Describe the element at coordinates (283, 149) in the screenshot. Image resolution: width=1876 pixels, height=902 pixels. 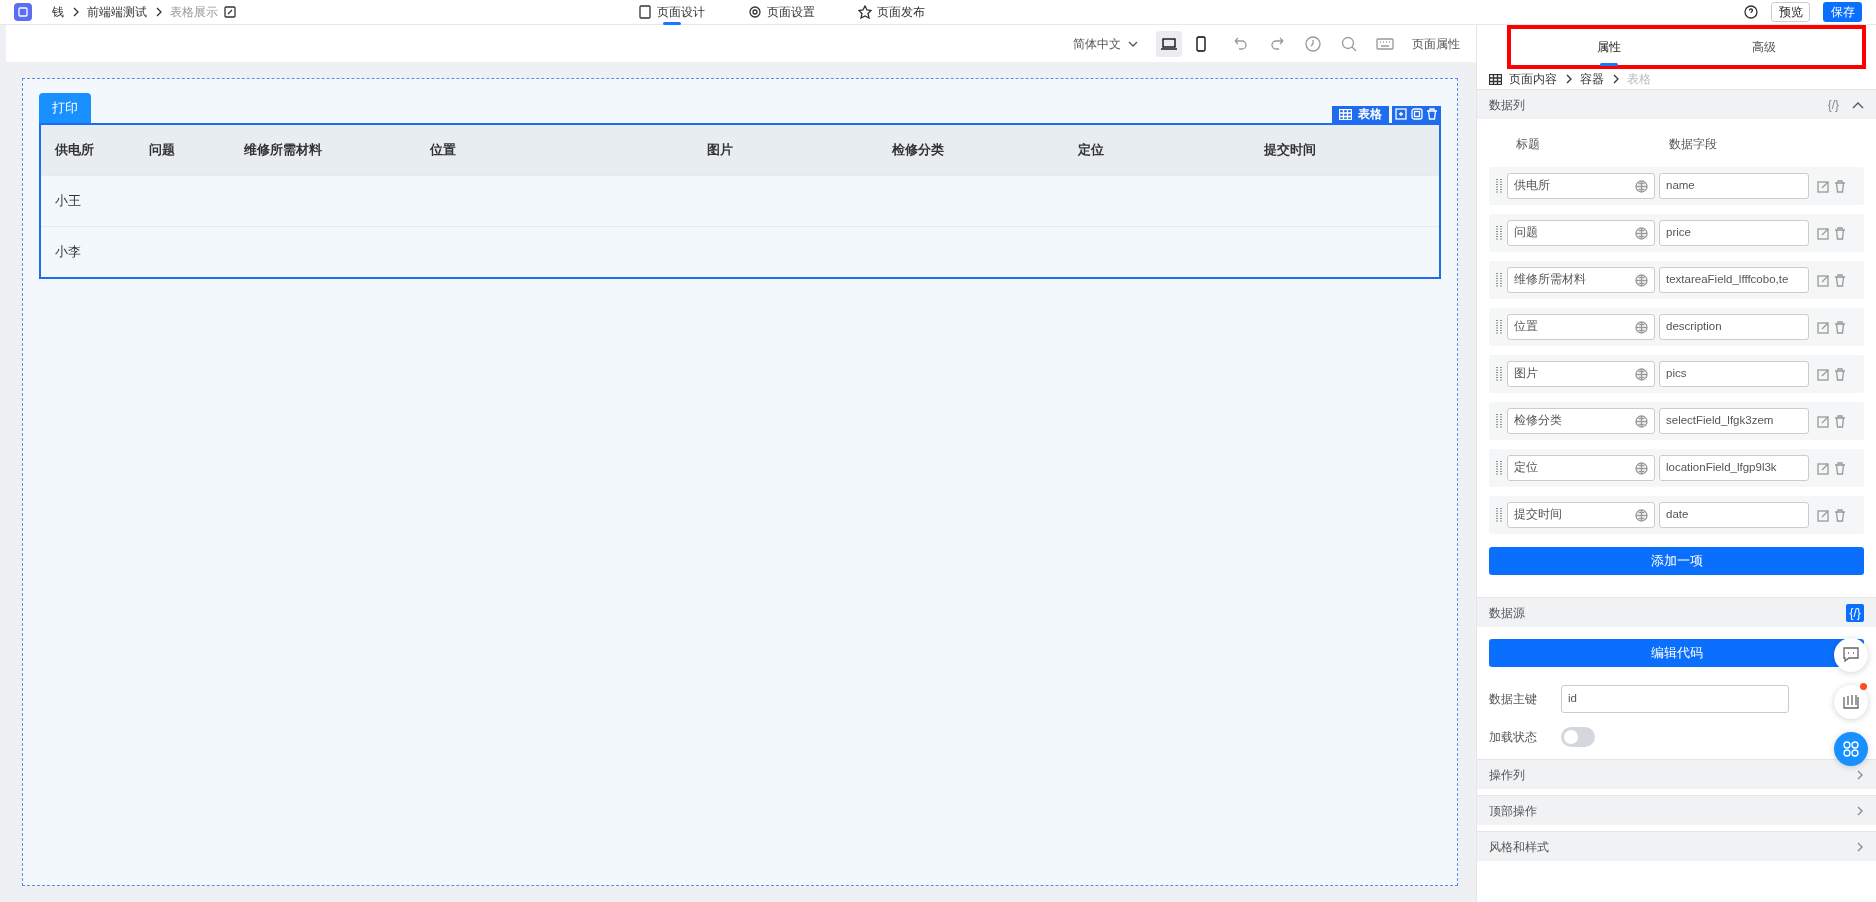
I see `column-header: 维修所需材料` at that location.